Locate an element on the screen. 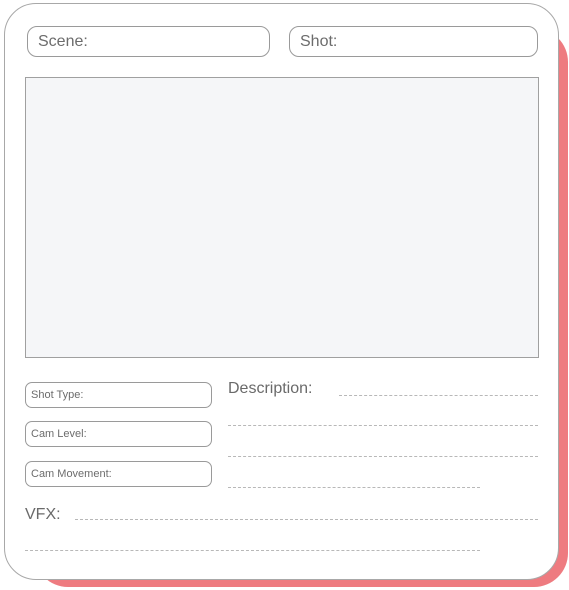 This screenshot has width=569, height=590. description-label: Description: is located at coordinates (270, 388).